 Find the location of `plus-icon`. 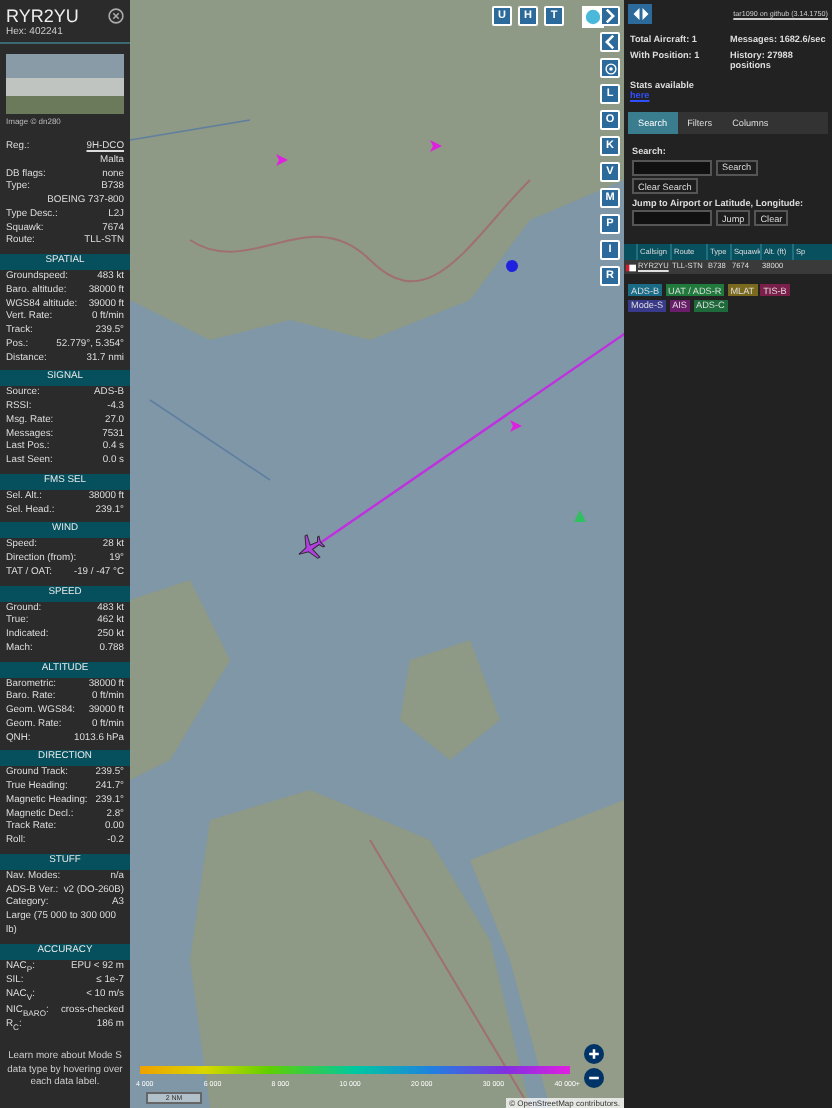

plus-icon is located at coordinates (594, 1054).